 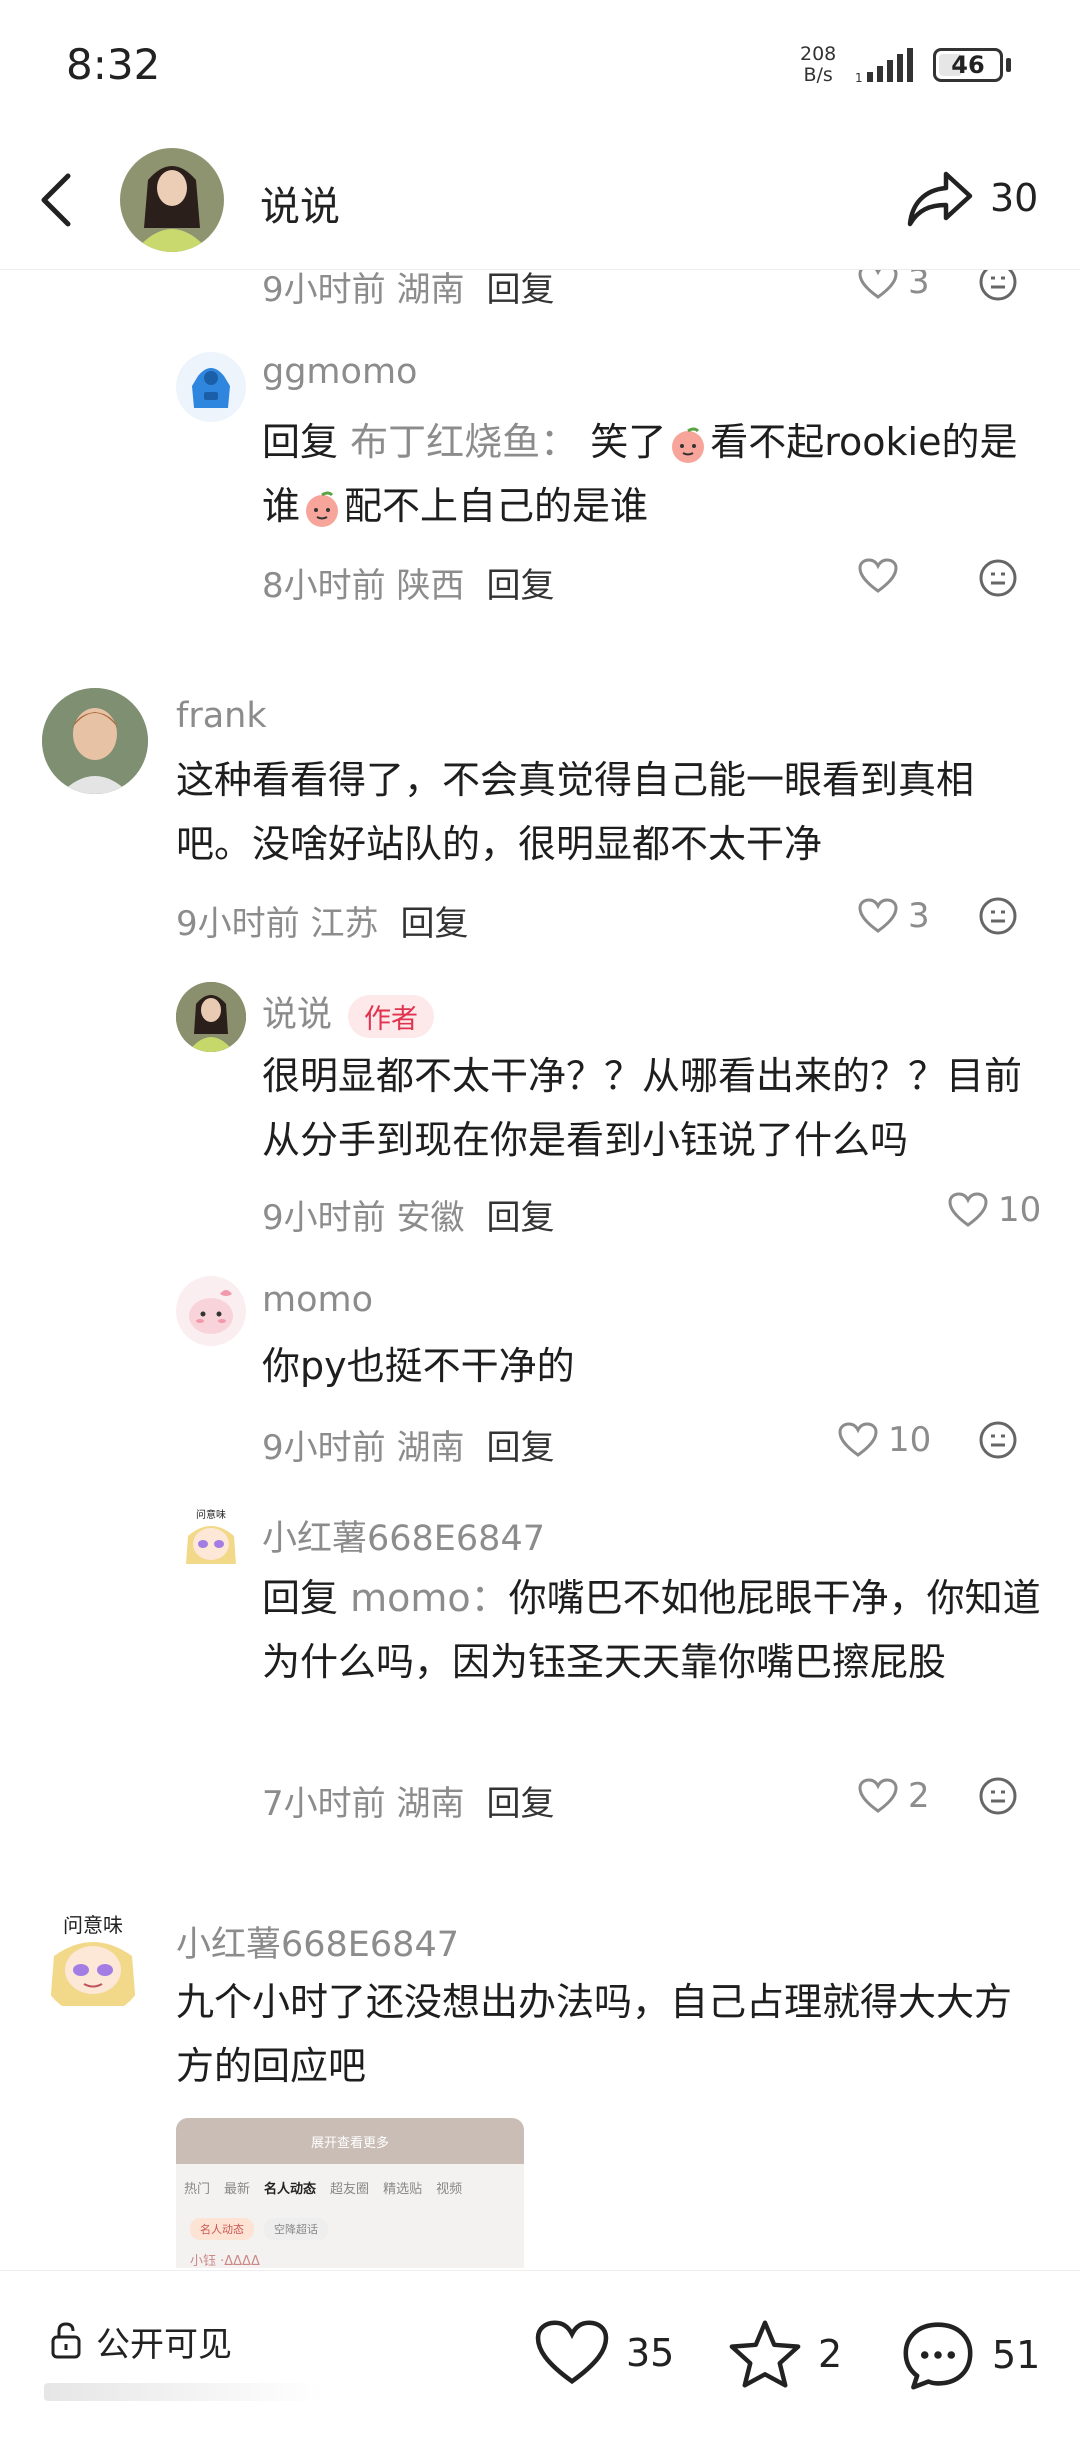 I want to click on hoodie-avatar-icon, so click(x=211, y=388).